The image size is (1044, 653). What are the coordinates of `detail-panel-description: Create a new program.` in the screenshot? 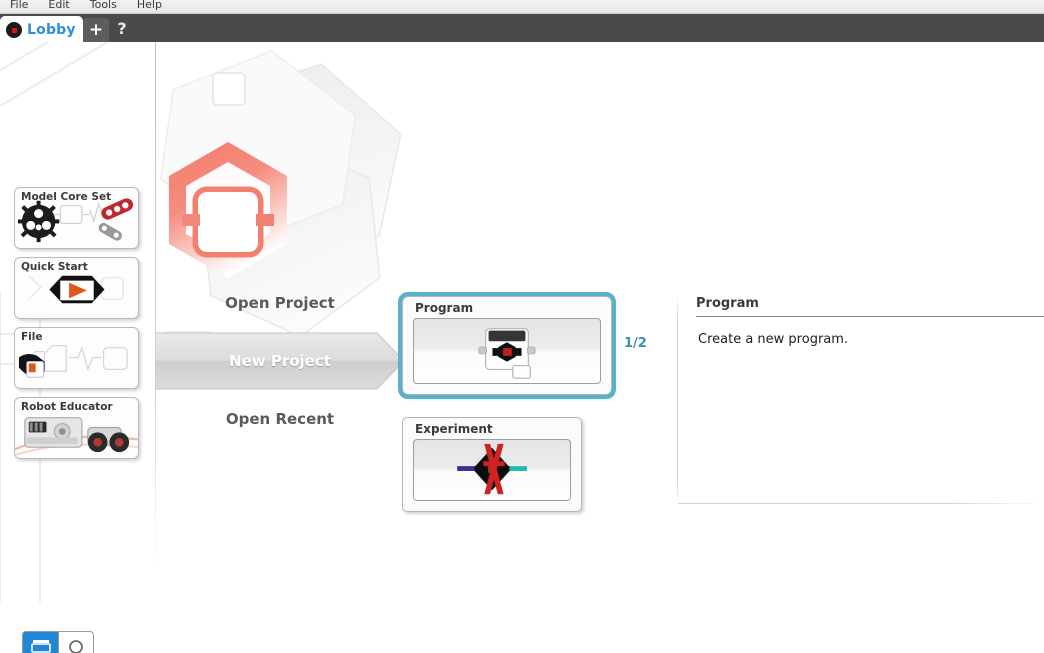 It's located at (773, 339).